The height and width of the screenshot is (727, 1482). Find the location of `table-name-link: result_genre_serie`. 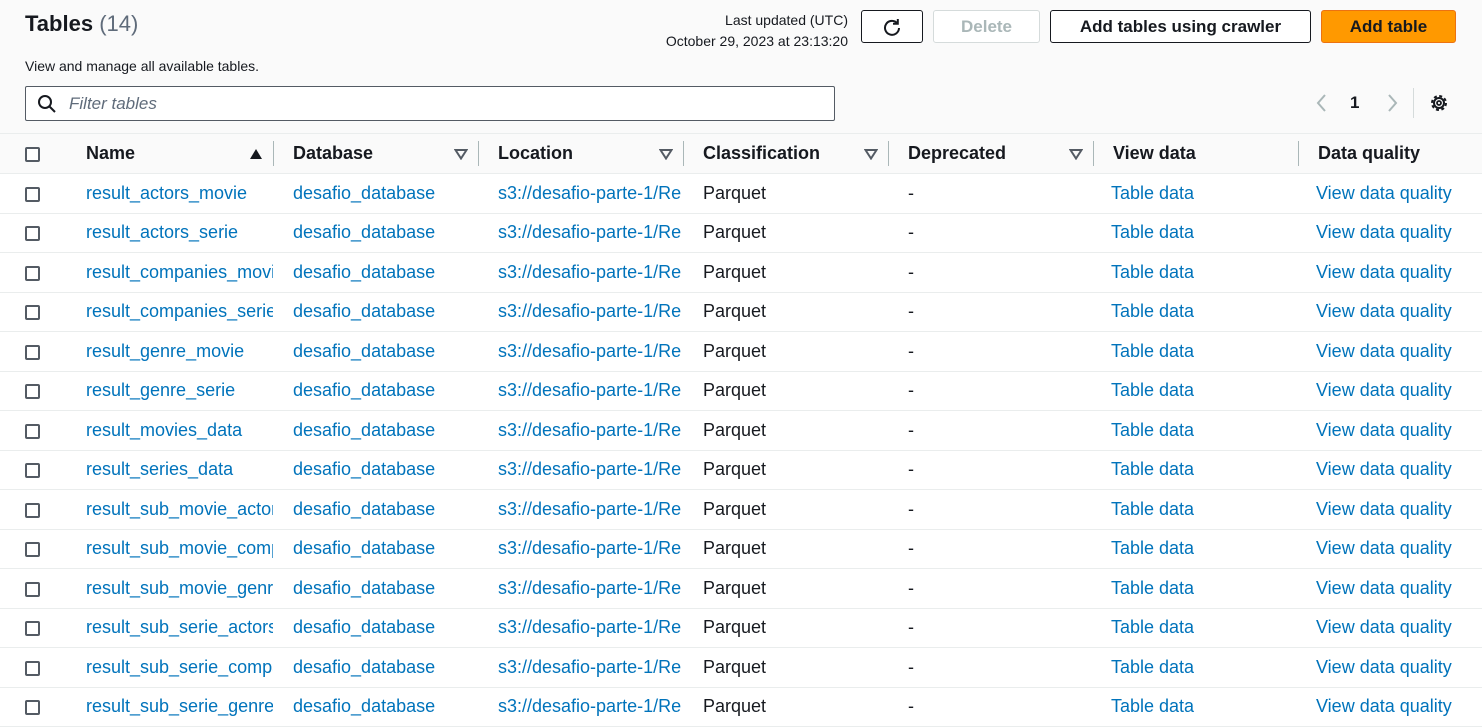

table-name-link: result_genre_serie is located at coordinates (179, 390).